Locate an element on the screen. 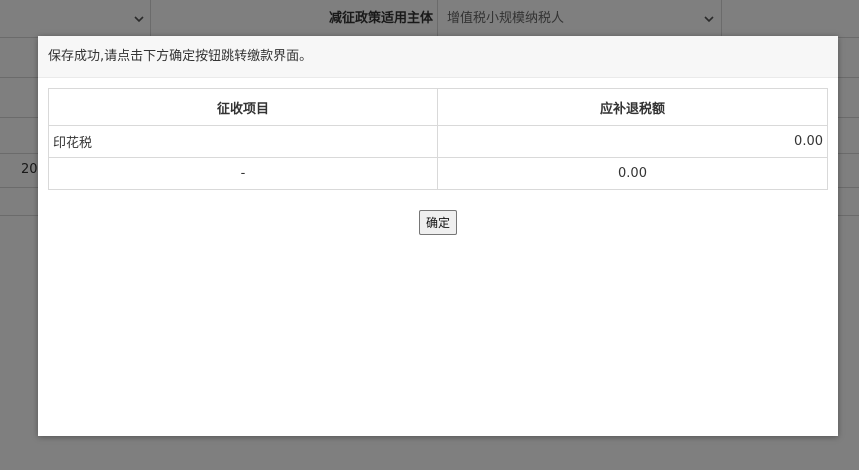 The image size is (859, 470). table-row: 印花税 0.00 is located at coordinates (438, 141).